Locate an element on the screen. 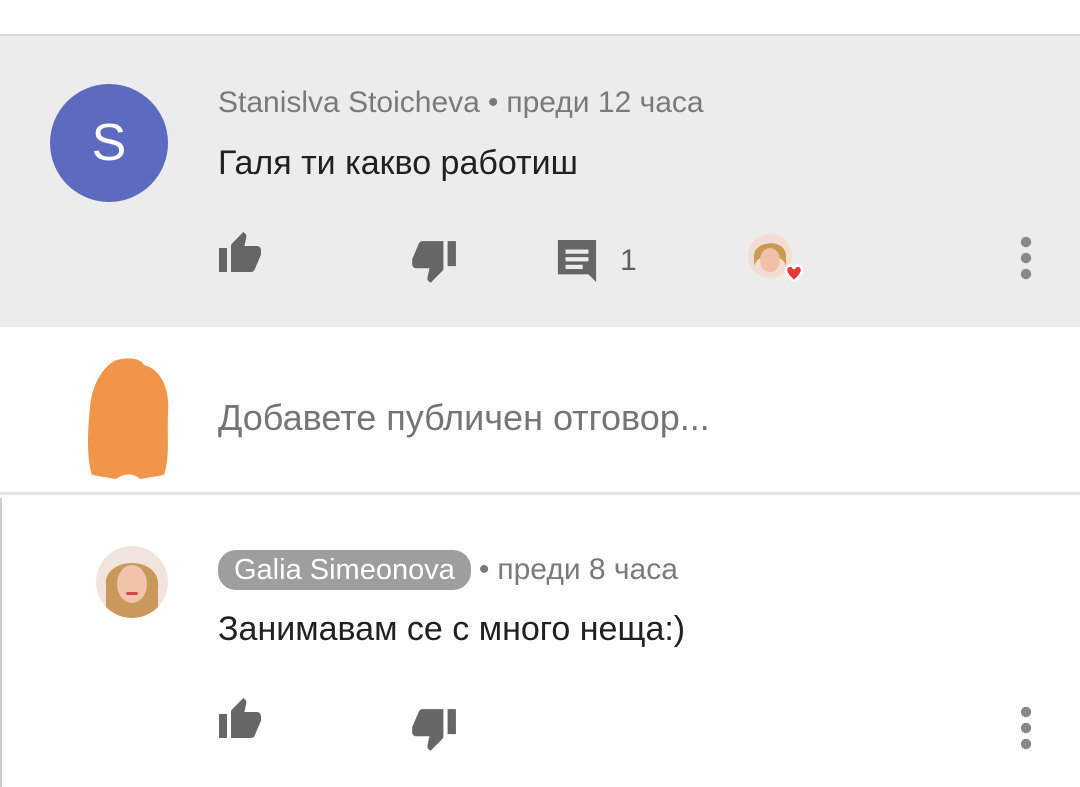  reply-meta: Galia Simeonova • преди 8 часа is located at coordinates (448, 570).